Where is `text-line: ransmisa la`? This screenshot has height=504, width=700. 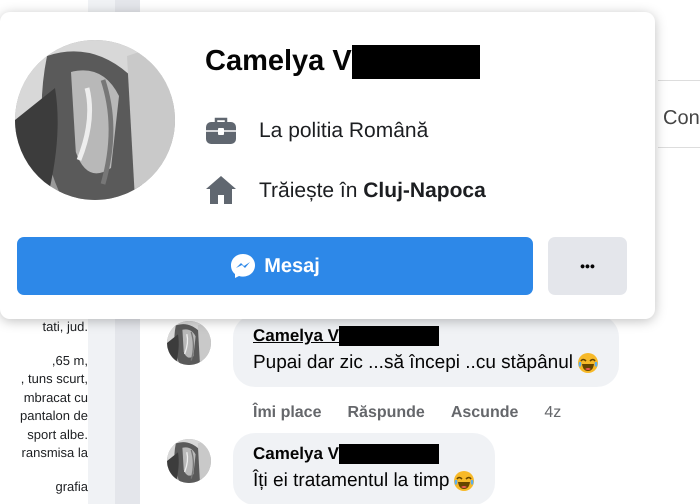
text-line: ransmisa la is located at coordinates (55, 452).